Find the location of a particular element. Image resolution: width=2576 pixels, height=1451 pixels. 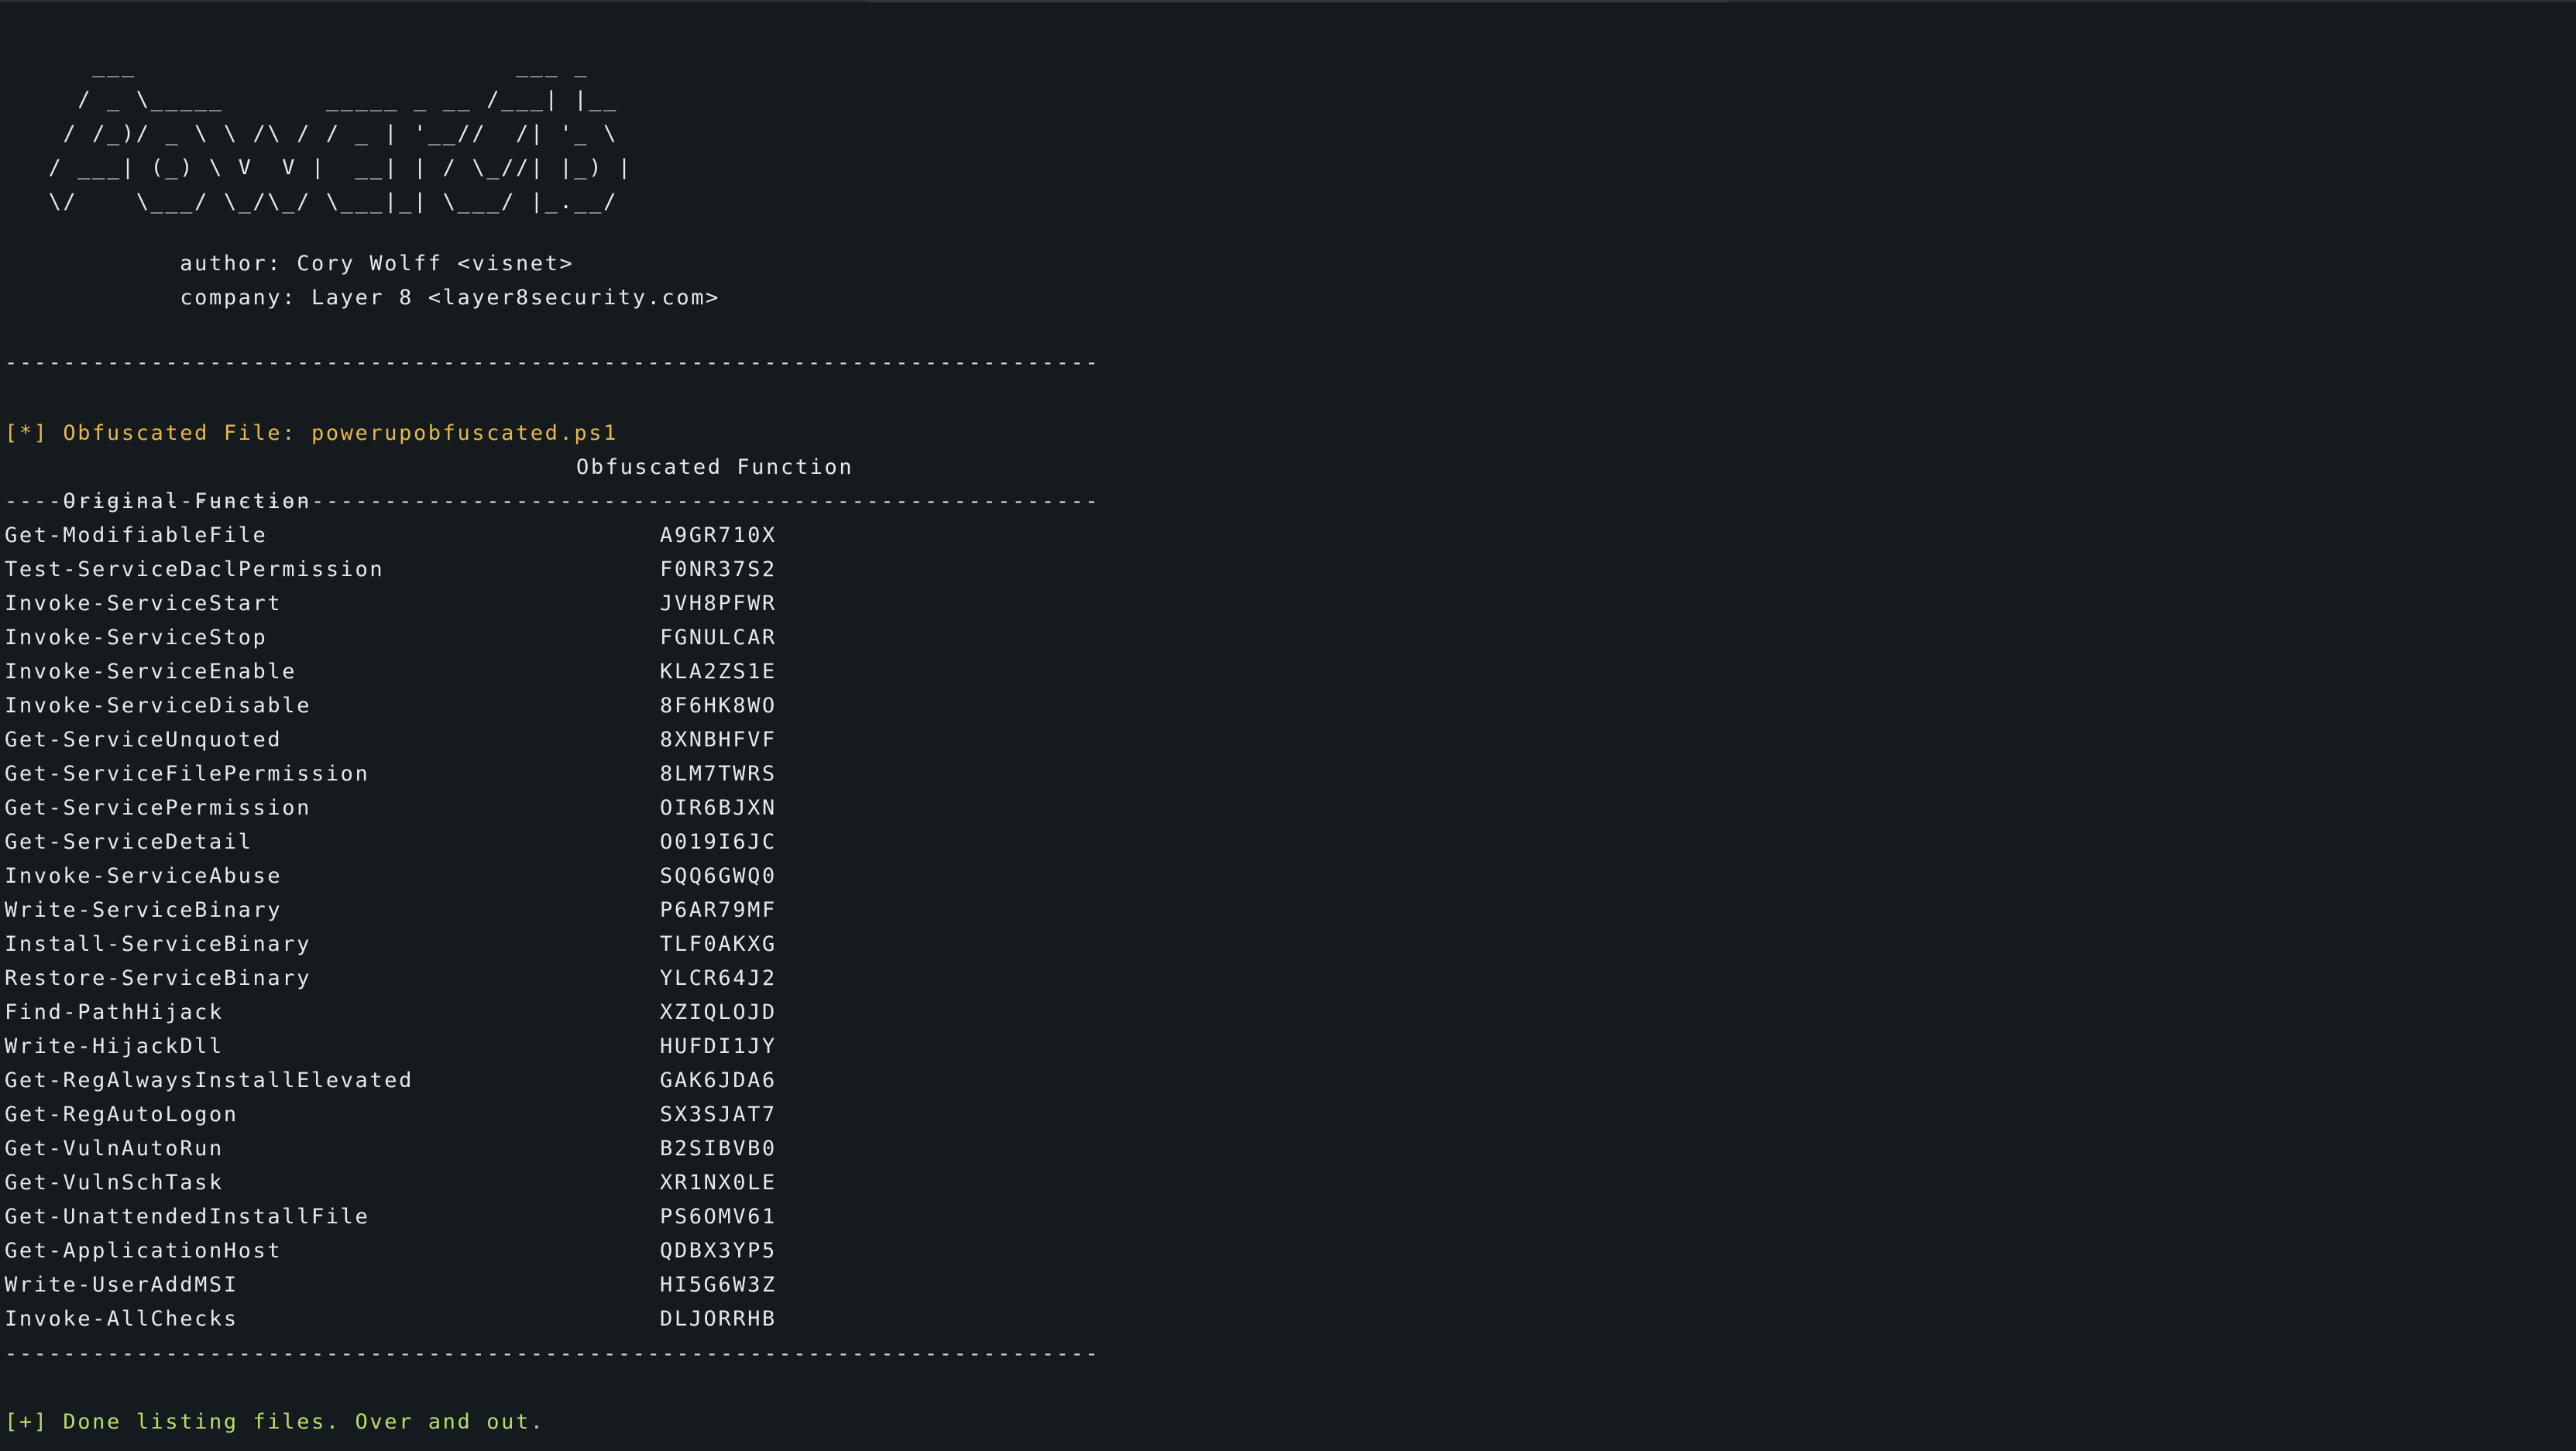

obfuscated-function-cell: HUFDI1JY is located at coordinates (718, 1046).